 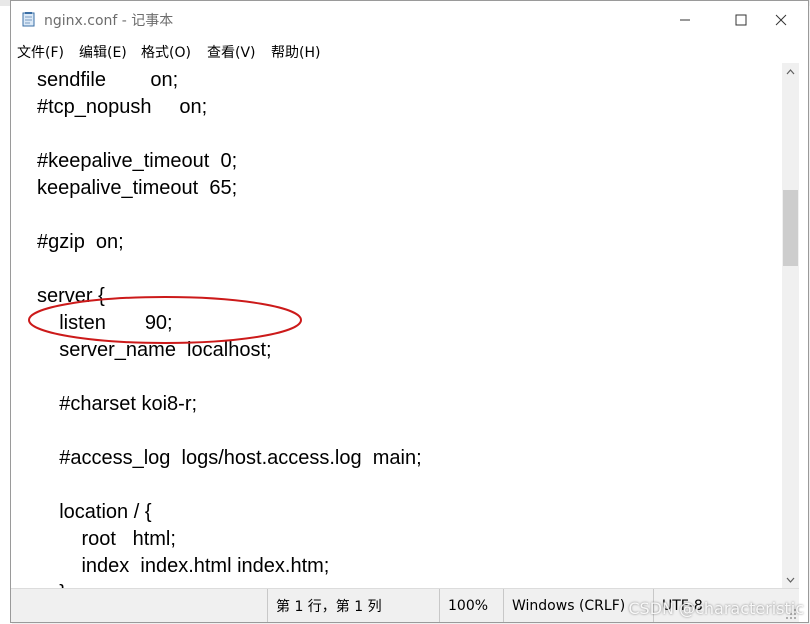 What do you see at coordinates (790, 325) in the screenshot?
I see `vertical-scrollbar` at bounding box center [790, 325].